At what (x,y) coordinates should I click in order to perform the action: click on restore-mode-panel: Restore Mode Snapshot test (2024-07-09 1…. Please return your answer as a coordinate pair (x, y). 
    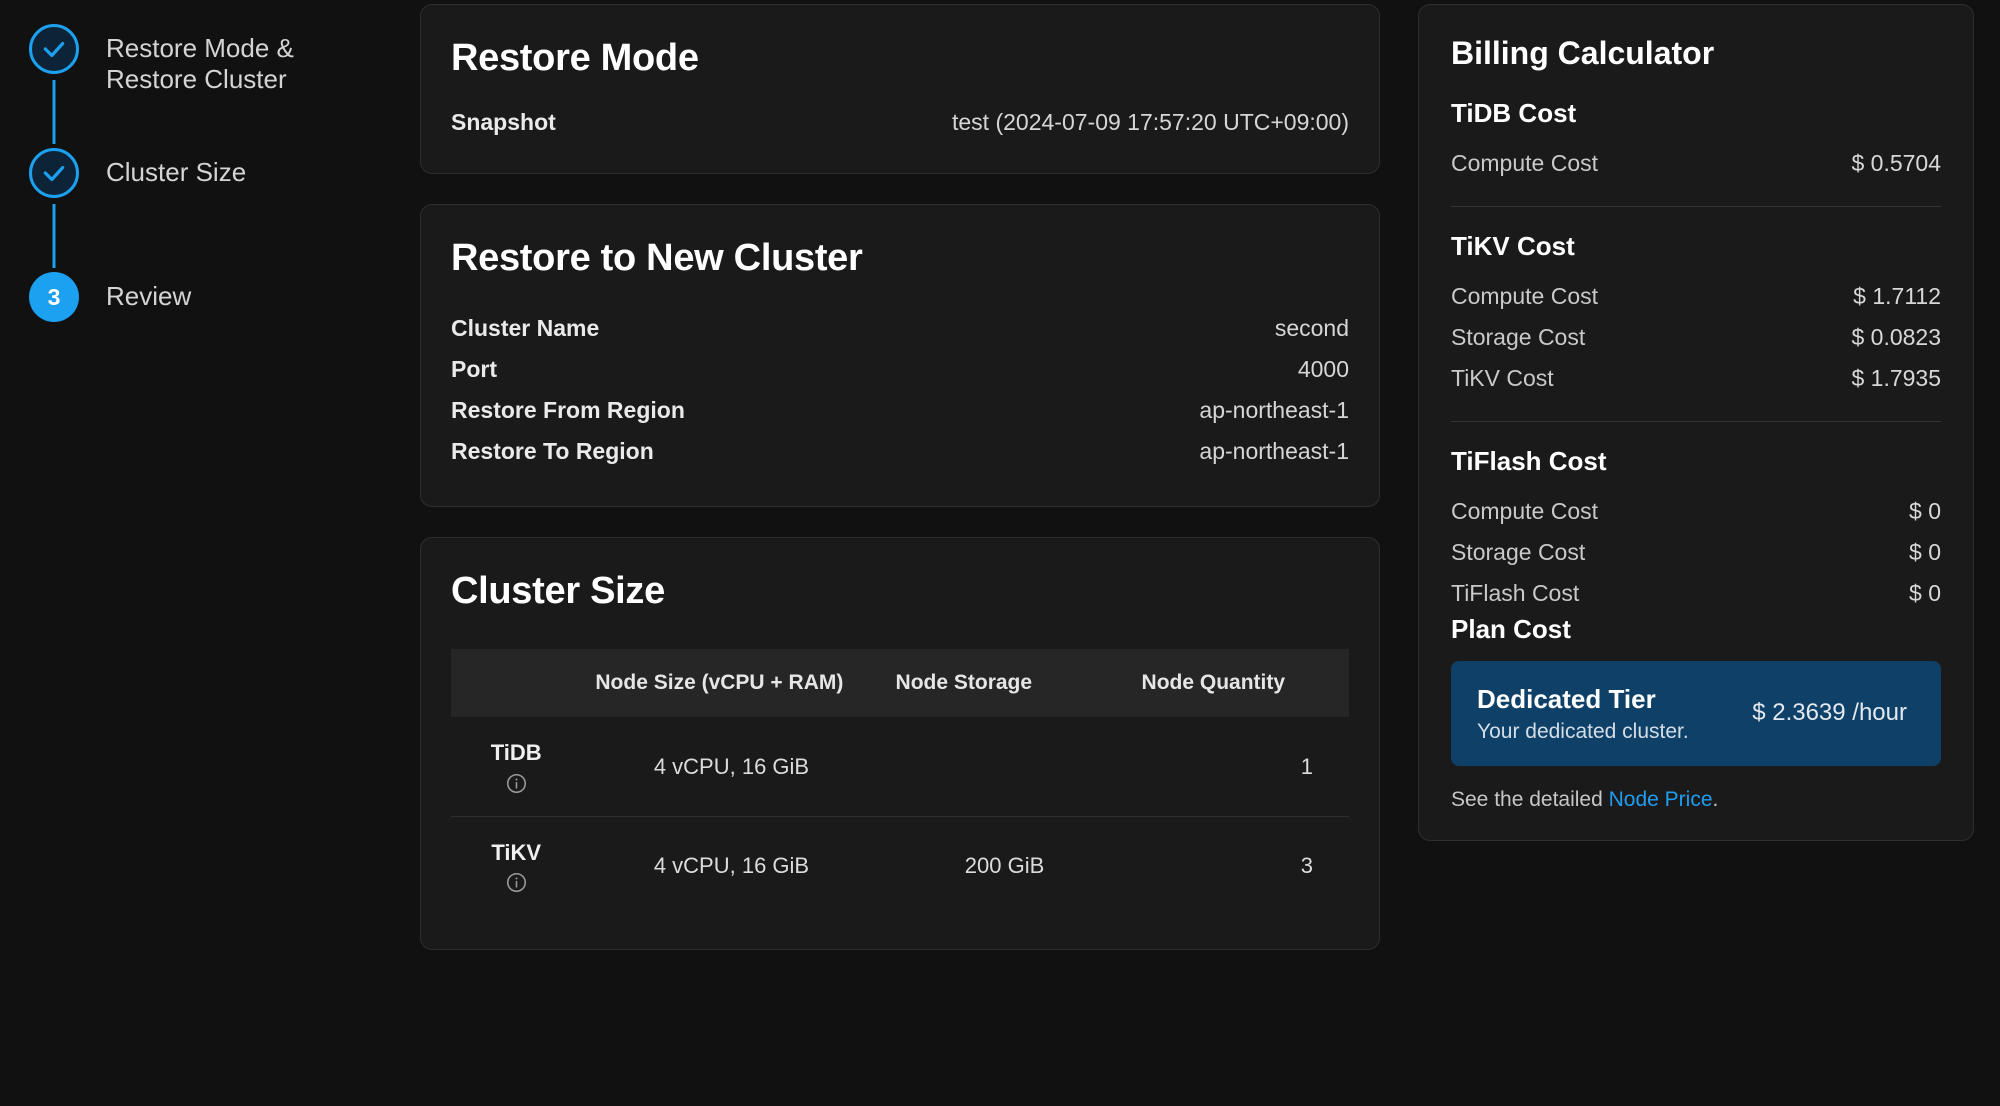
    Looking at the image, I should click on (900, 89).